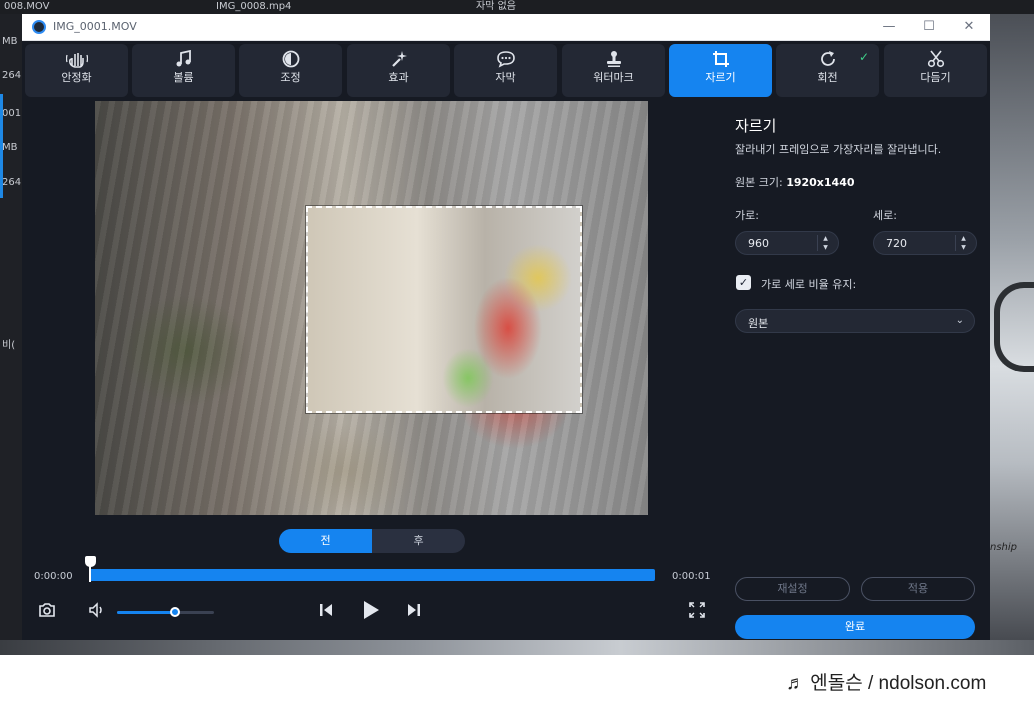 The image size is (1034, 706). What do you see at coordinates (827, 70) in the screenshot?
I see `tab-rotate: ✓ 회전` at bounding box center [827, 70].